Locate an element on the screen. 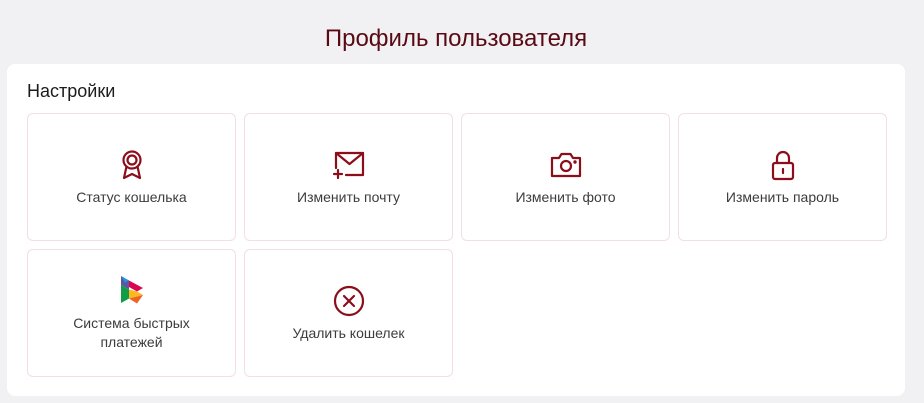 The height and width of the screenshot is (403, 924). envelope-plus-icon is located at coordinates (349, 165).